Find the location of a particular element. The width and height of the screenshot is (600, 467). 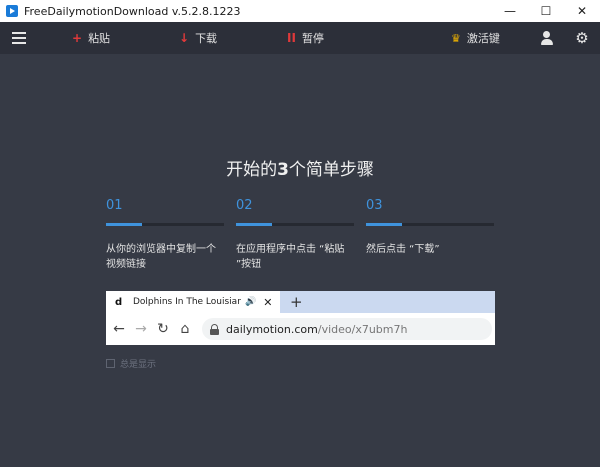

always-show-checkbox is located at coordinates (110, 363).